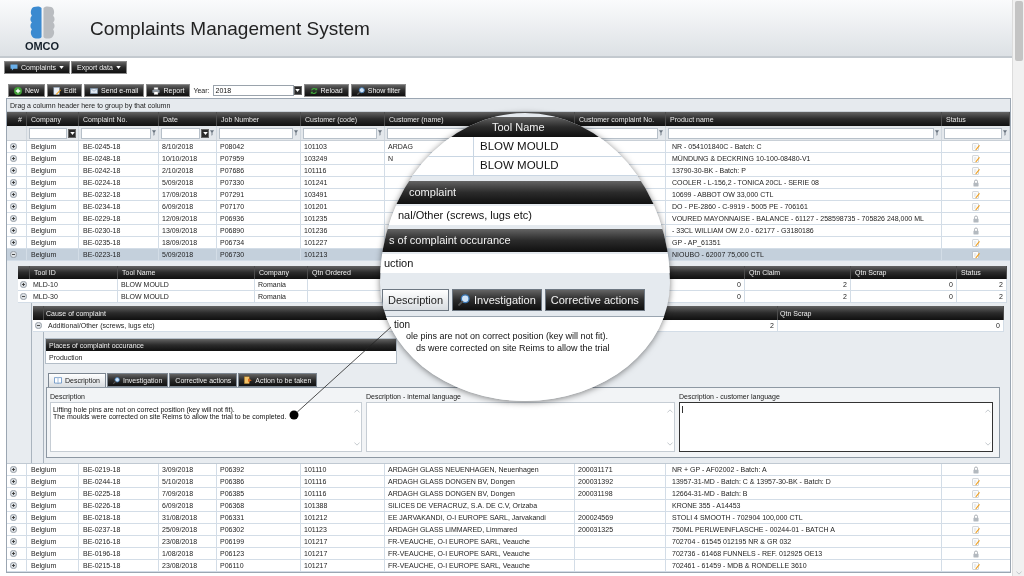 This screenshot has width=1024, height=576. I want to click on column-header: s of complaint occurance, so click(525, 240).